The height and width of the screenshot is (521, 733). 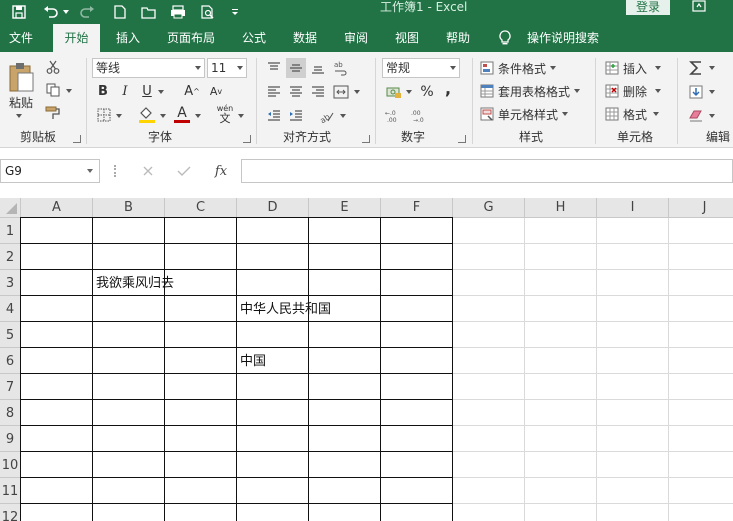 I want to click on autosum-icon, so click(x=696, y=68).